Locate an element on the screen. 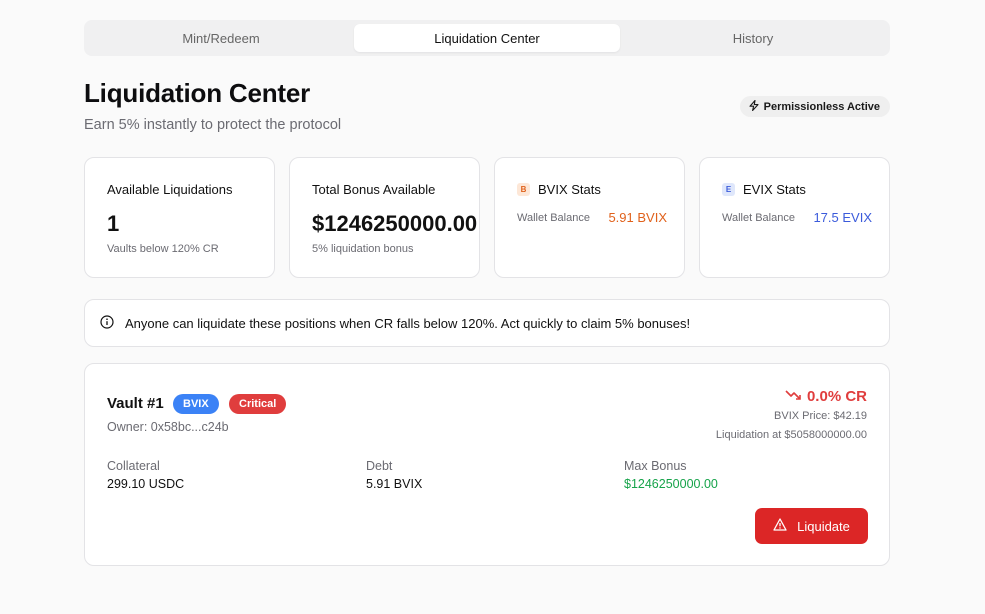 The image size is (985, 614). tab-mint-redeem: Mint/Redeem is located at coordinates (221, 38).